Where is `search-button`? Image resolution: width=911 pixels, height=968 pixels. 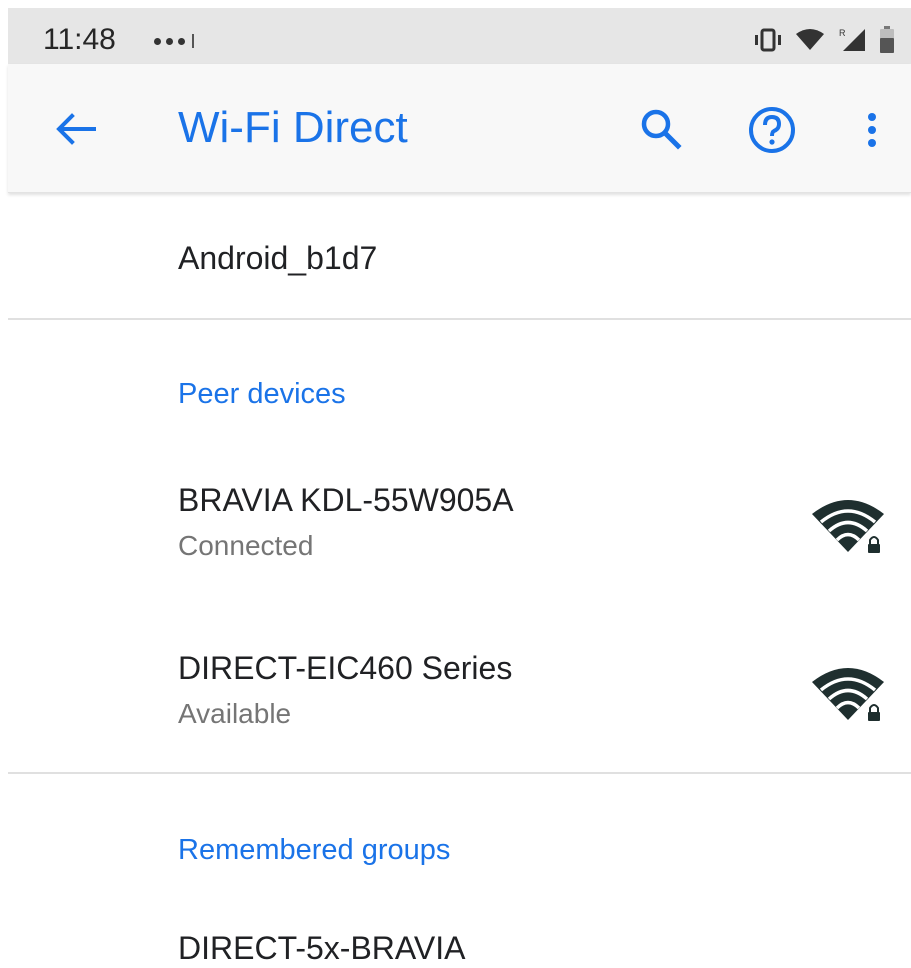
search-button is located at coordinates (661, 129).